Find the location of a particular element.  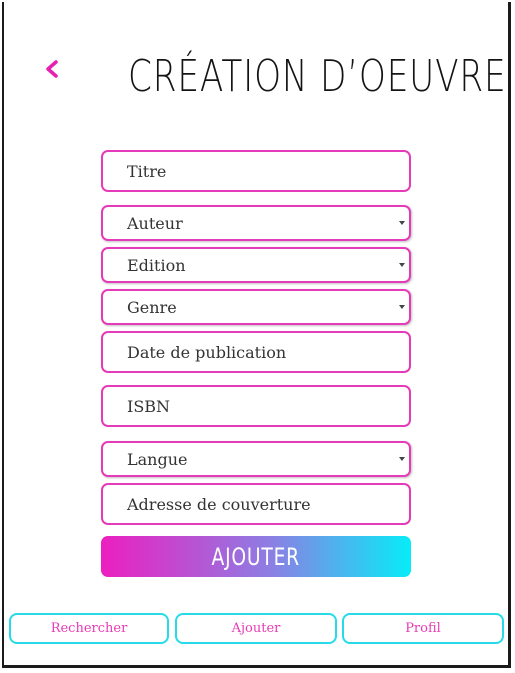

nav-ajouter-label: Ajouter is located at coordinates (256, 628).